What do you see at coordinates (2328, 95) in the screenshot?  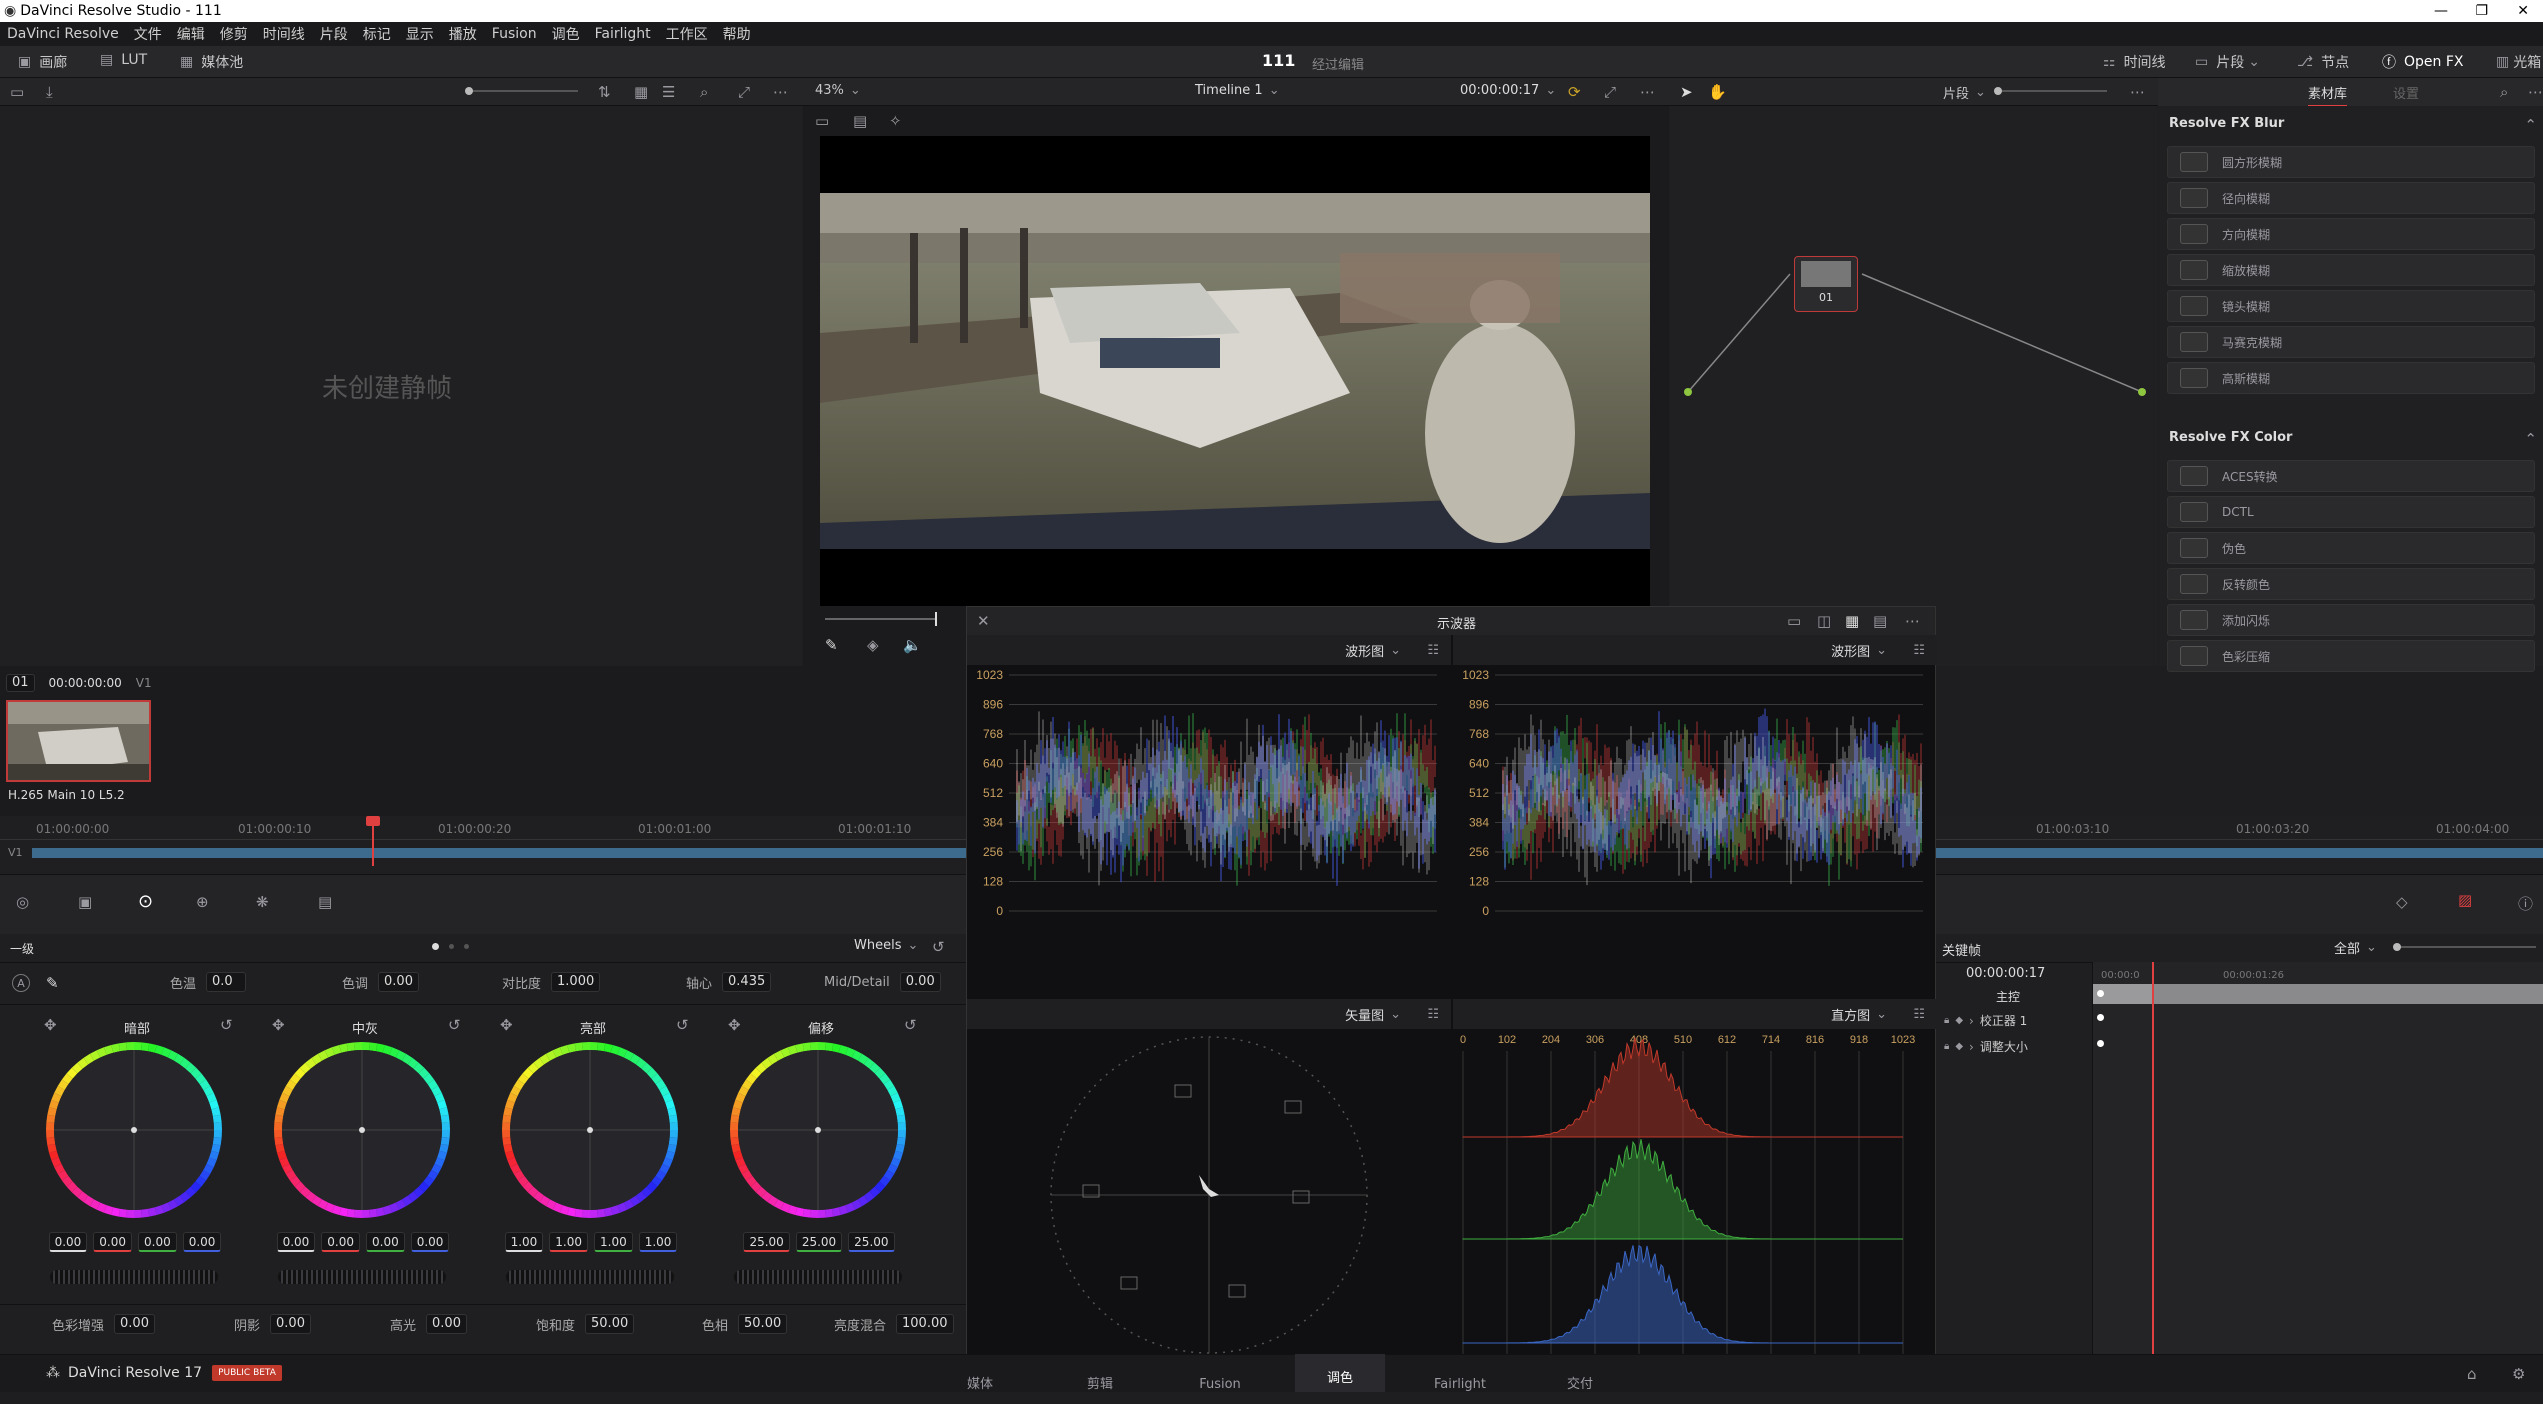 I see `tab-library: 素材库` at bounding box center [2328, 95].